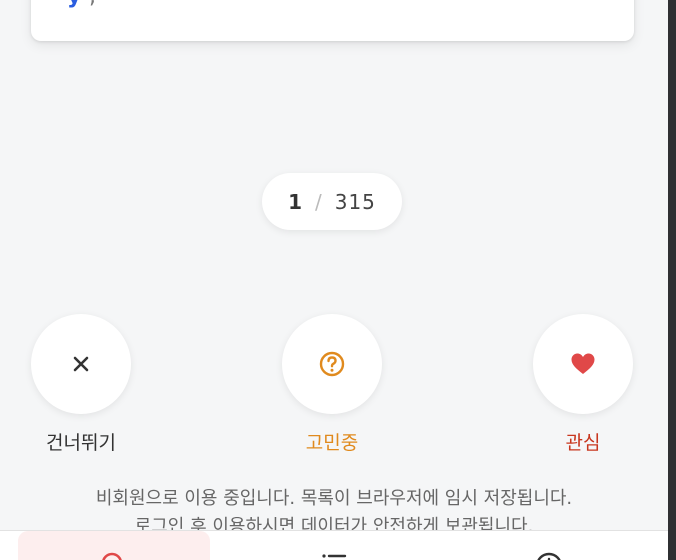 The image size is (676, 560). Describe the element at coordinates (583, 443) in the screenshot. I see `interest-label: 관심` at that location.